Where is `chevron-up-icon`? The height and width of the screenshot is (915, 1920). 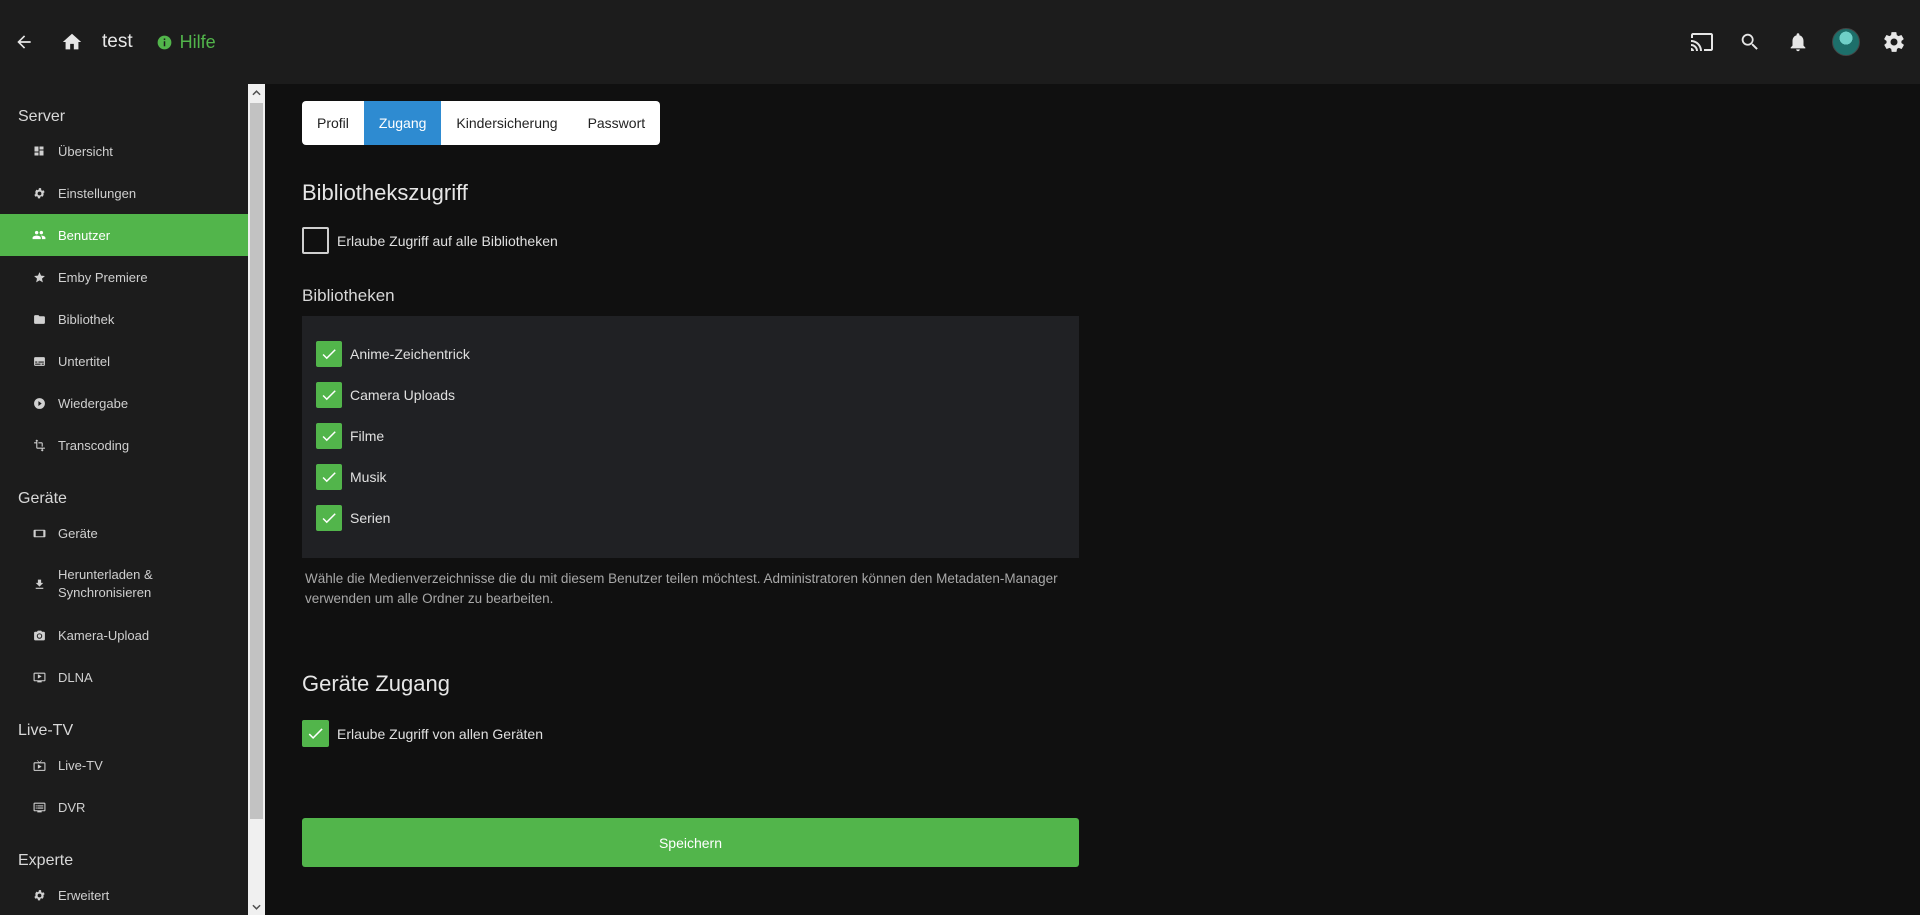 chevron-up-icon is located at coordinates (256, 92).